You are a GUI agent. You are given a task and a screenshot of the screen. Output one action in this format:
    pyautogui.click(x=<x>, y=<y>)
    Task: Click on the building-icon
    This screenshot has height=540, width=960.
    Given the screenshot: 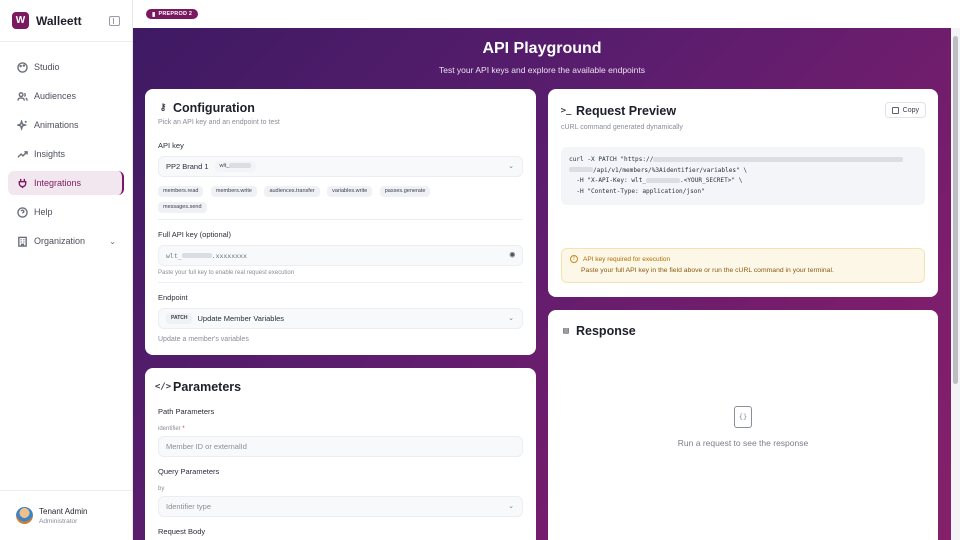 What is the action you would take?
    pyautogui.click(x=22, y=241)
    